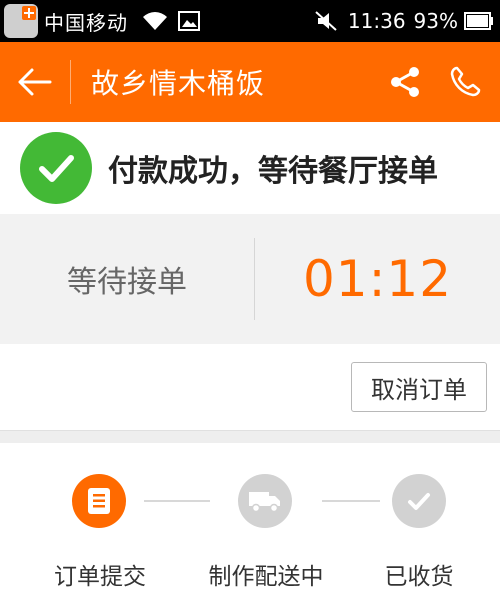  Describe the element at coordinates (266, 577) in the screenshot. I see `step-label-delivering: 制作配送中` at that location.